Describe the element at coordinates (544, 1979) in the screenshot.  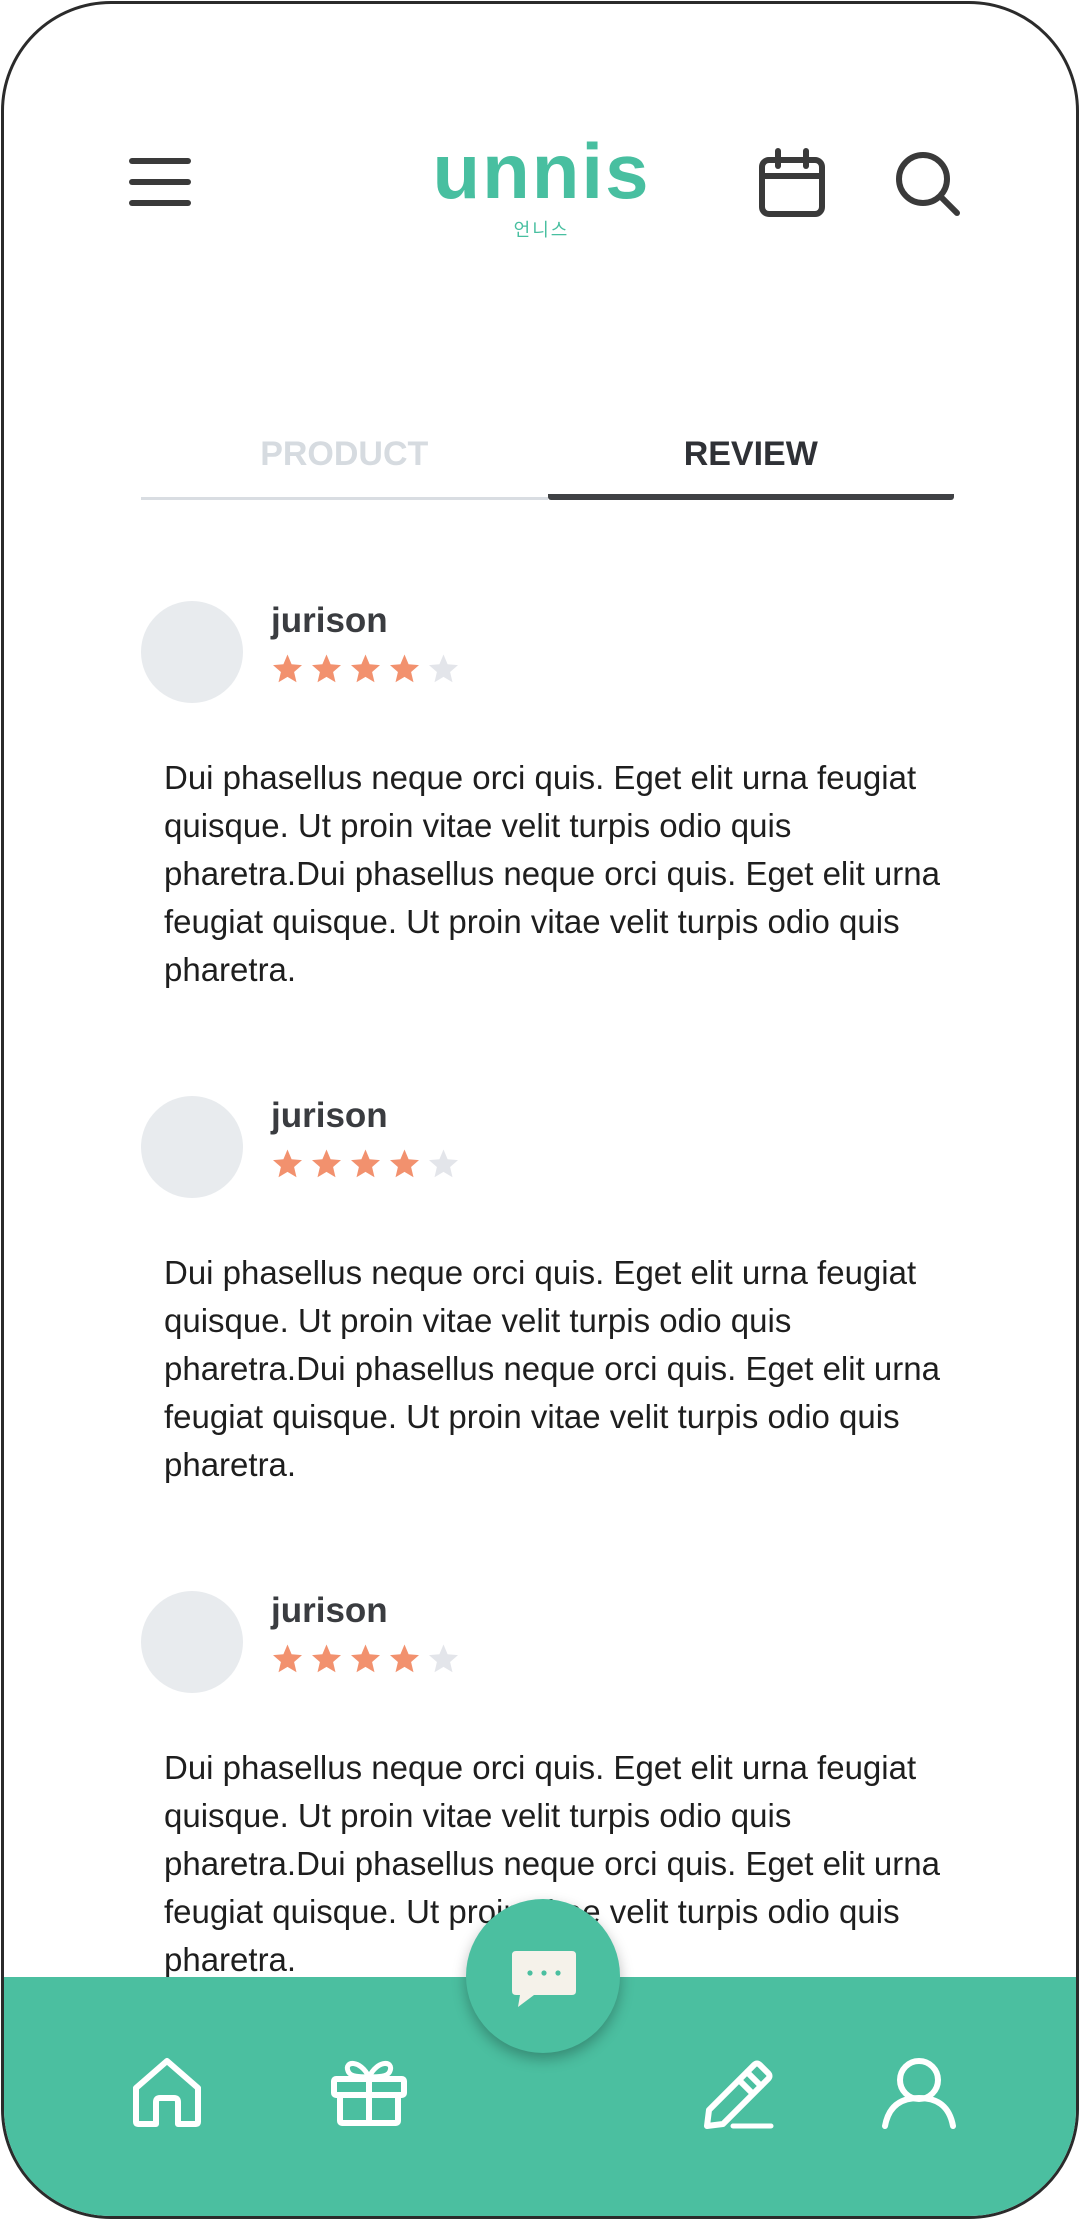
I see `chat-icon` at that location.